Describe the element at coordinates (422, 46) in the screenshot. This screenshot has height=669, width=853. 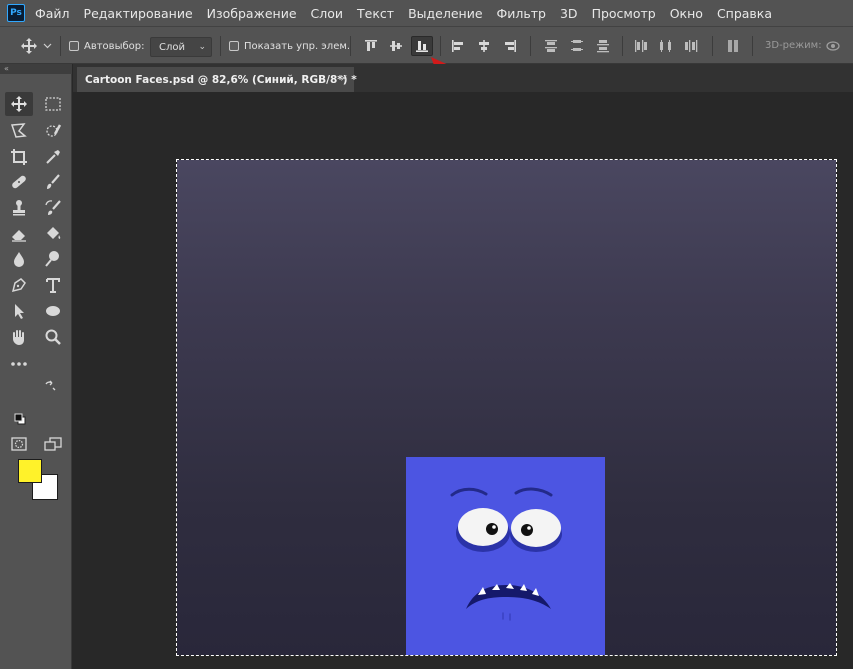
I see `align-bottom-edges-button` at that location.